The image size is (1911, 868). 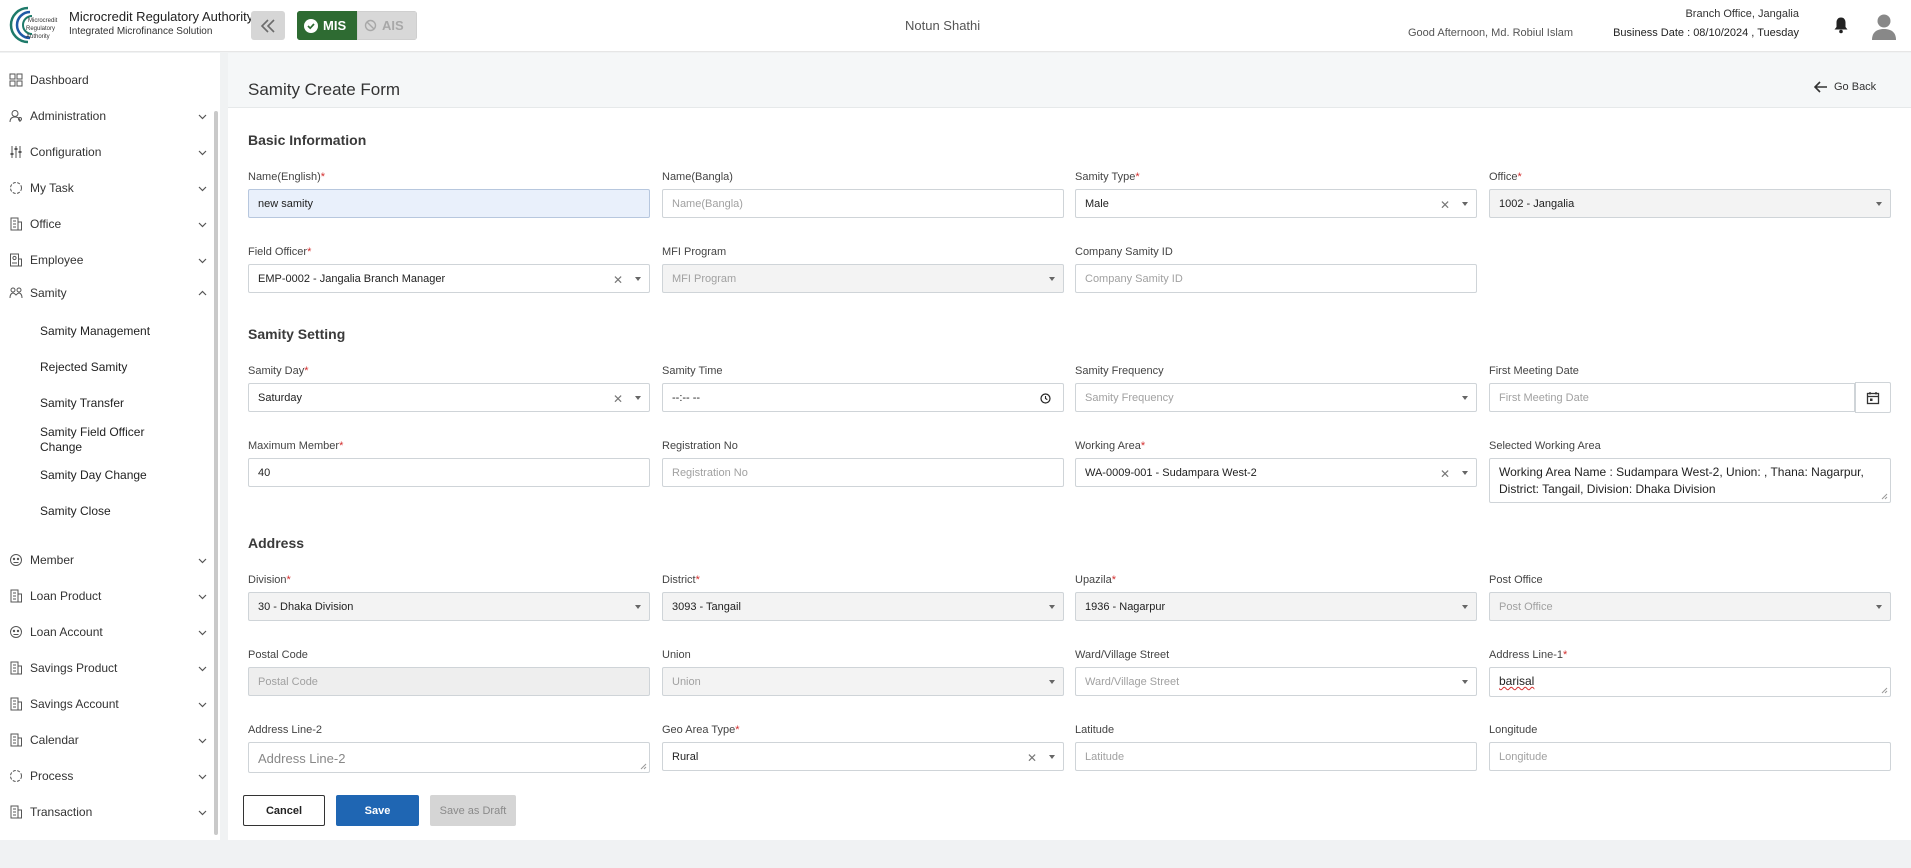 I want to click on go-back-button: Go Back, so click(x=1845, y=87).